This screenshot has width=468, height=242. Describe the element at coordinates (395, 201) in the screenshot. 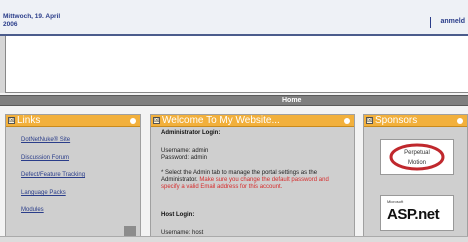

I see `microsoft-caption: Microsoft` at that location.